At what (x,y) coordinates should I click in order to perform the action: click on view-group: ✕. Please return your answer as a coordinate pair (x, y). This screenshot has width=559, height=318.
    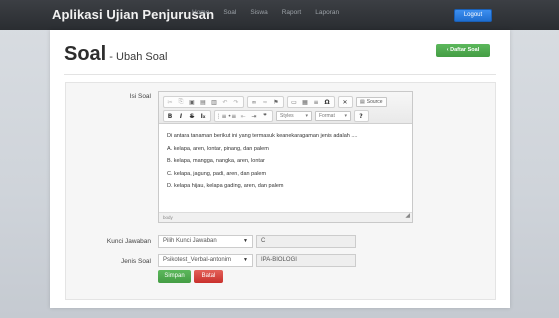
    Looking at the image, I should click on (345, 102).